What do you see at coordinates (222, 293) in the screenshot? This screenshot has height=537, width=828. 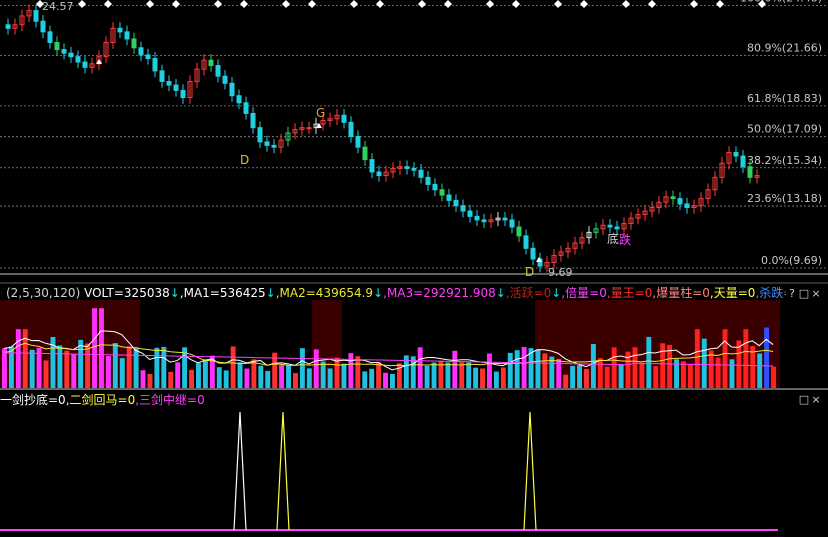 I see `volume-header-item: ,MA1=536425` at bounding box center [222, 293].